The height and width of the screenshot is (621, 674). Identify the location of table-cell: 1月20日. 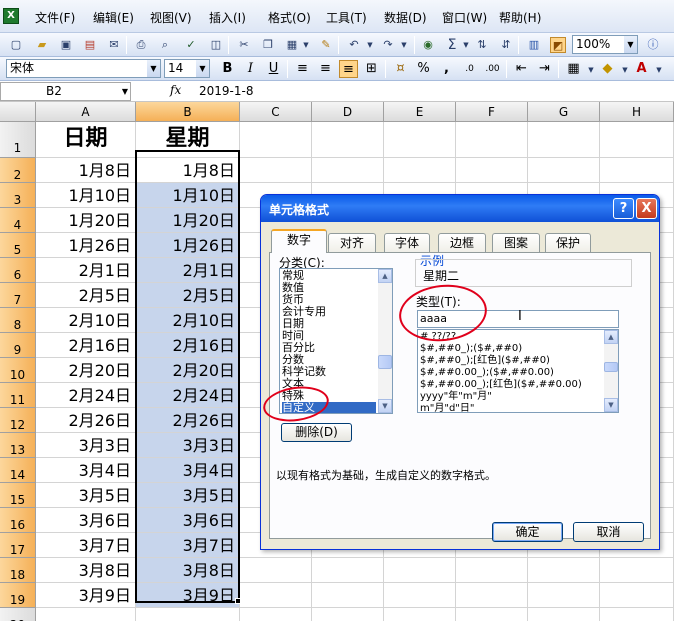
(86, 220).